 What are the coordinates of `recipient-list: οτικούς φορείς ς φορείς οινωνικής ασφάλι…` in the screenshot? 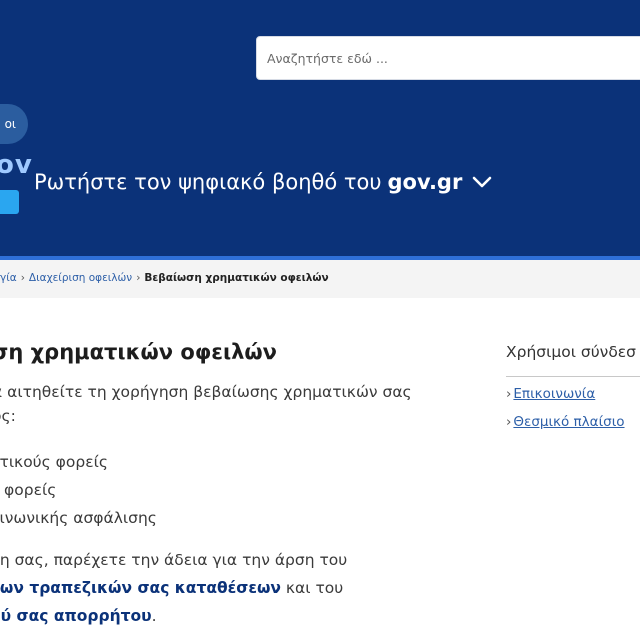 It's located at (78, 490).